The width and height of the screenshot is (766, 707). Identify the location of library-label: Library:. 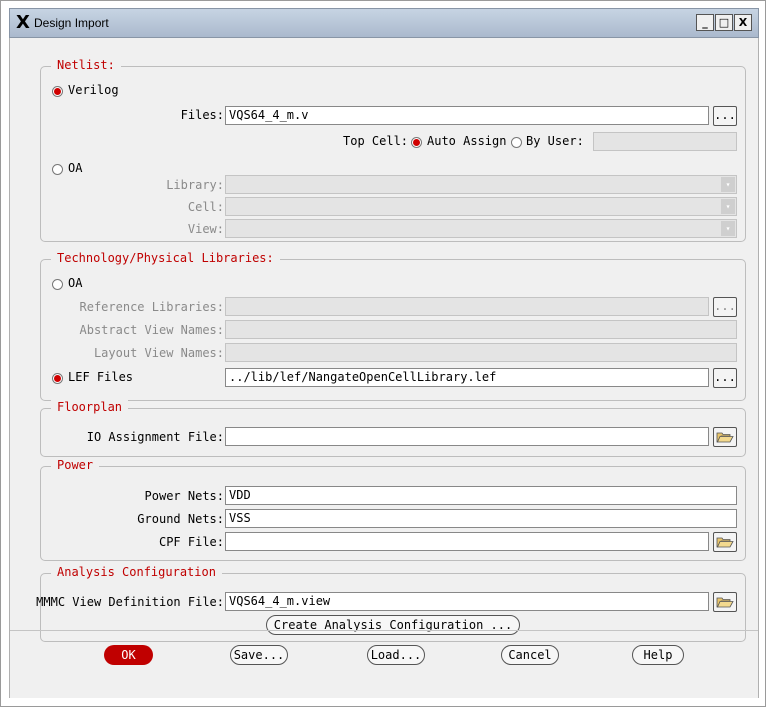
(195, 185).